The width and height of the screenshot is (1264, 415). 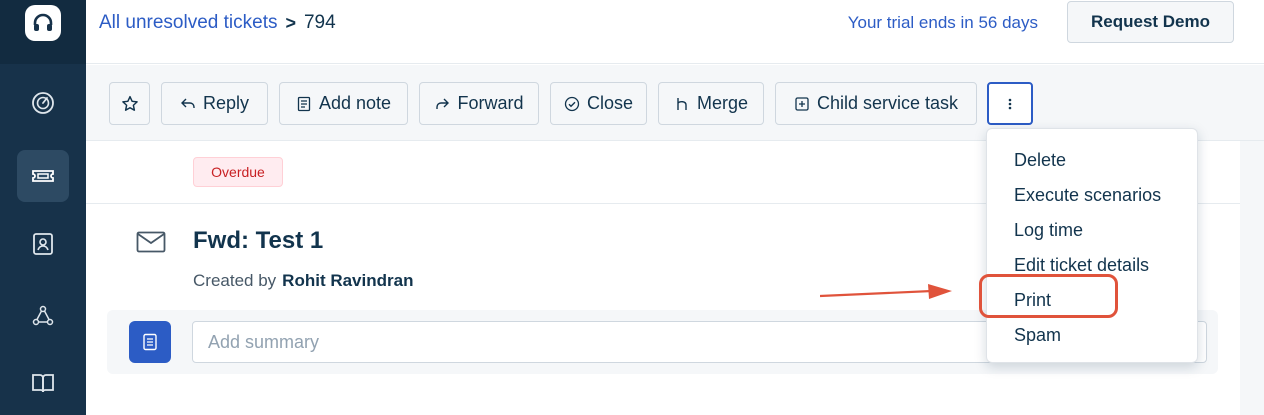 I want to click on contact-icon, so click(x=43, y=244).